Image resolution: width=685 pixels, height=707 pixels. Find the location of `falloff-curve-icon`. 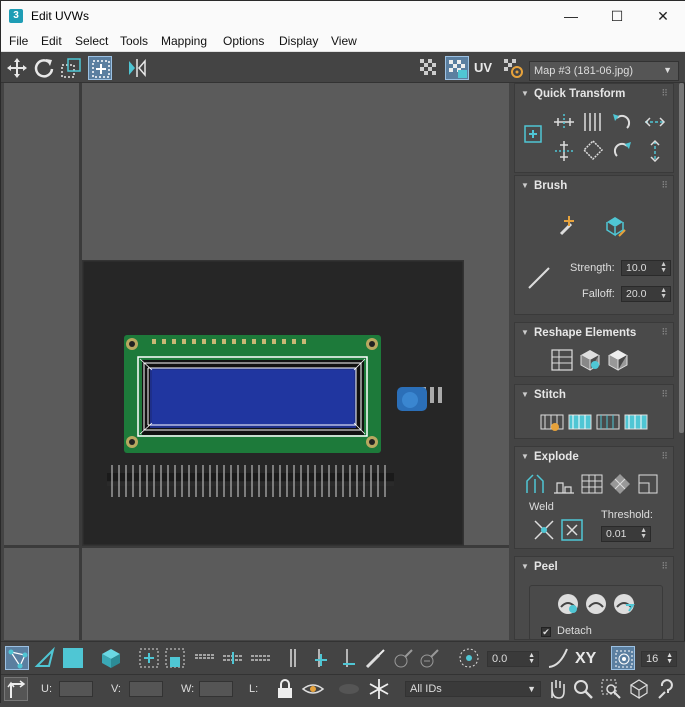

falloff-curve-icon is located at coordinates (558, 658).